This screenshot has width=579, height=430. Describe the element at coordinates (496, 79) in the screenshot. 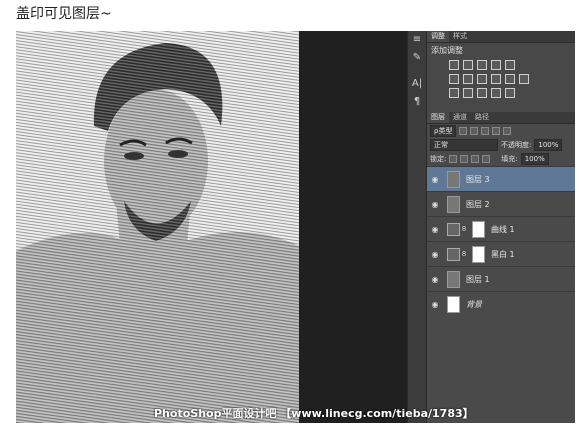

I see `photo-filter-icon` at that location.